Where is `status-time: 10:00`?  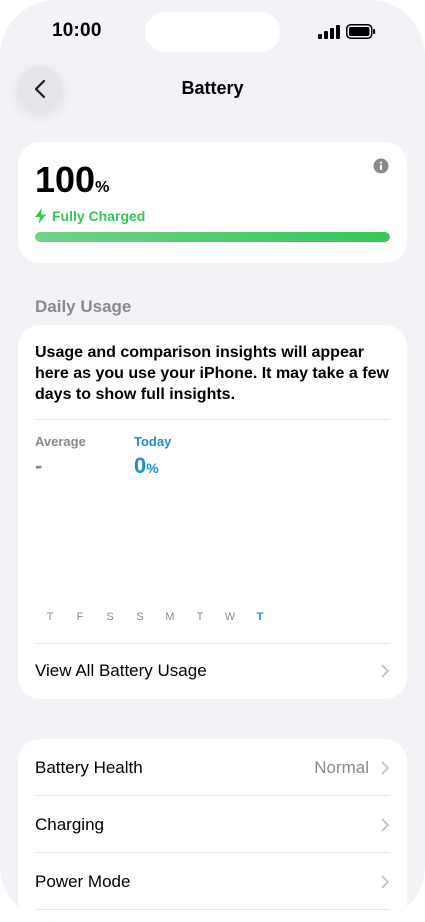 status-time: 10:00 is located at coordinates (77, 30).